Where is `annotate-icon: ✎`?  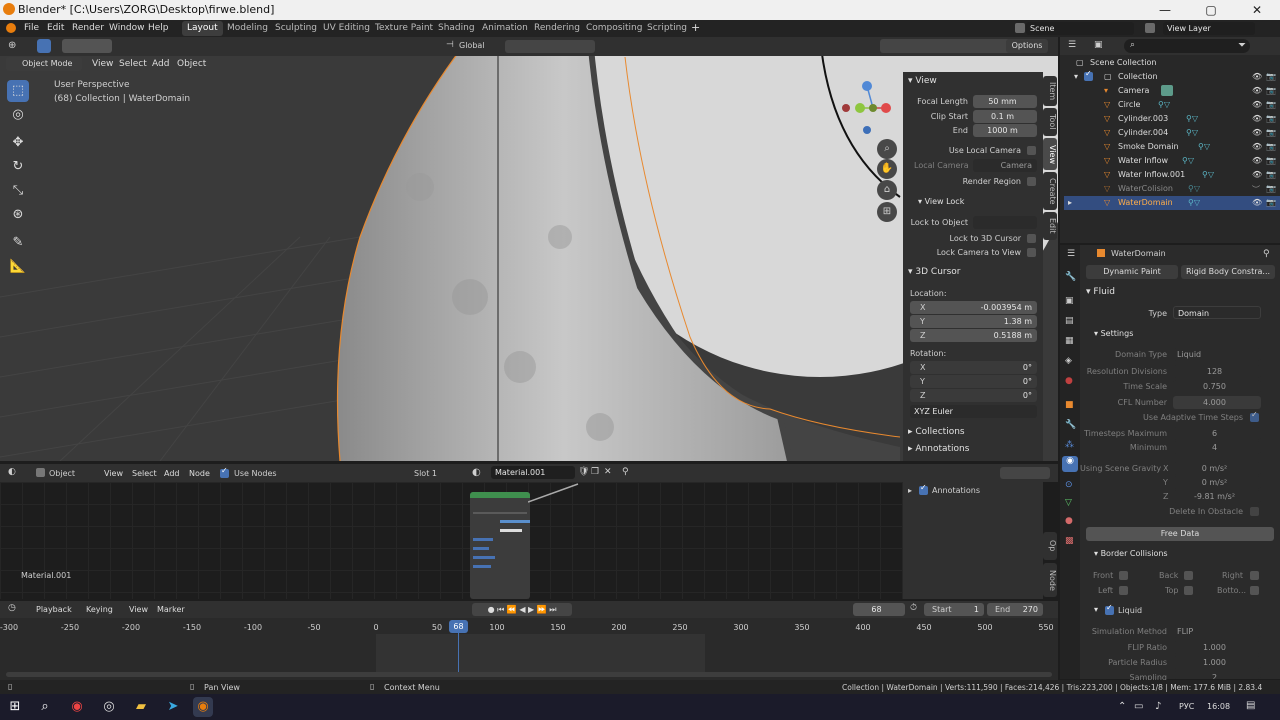
annotate-icon: ✎ is located at coordinates (18, 243).